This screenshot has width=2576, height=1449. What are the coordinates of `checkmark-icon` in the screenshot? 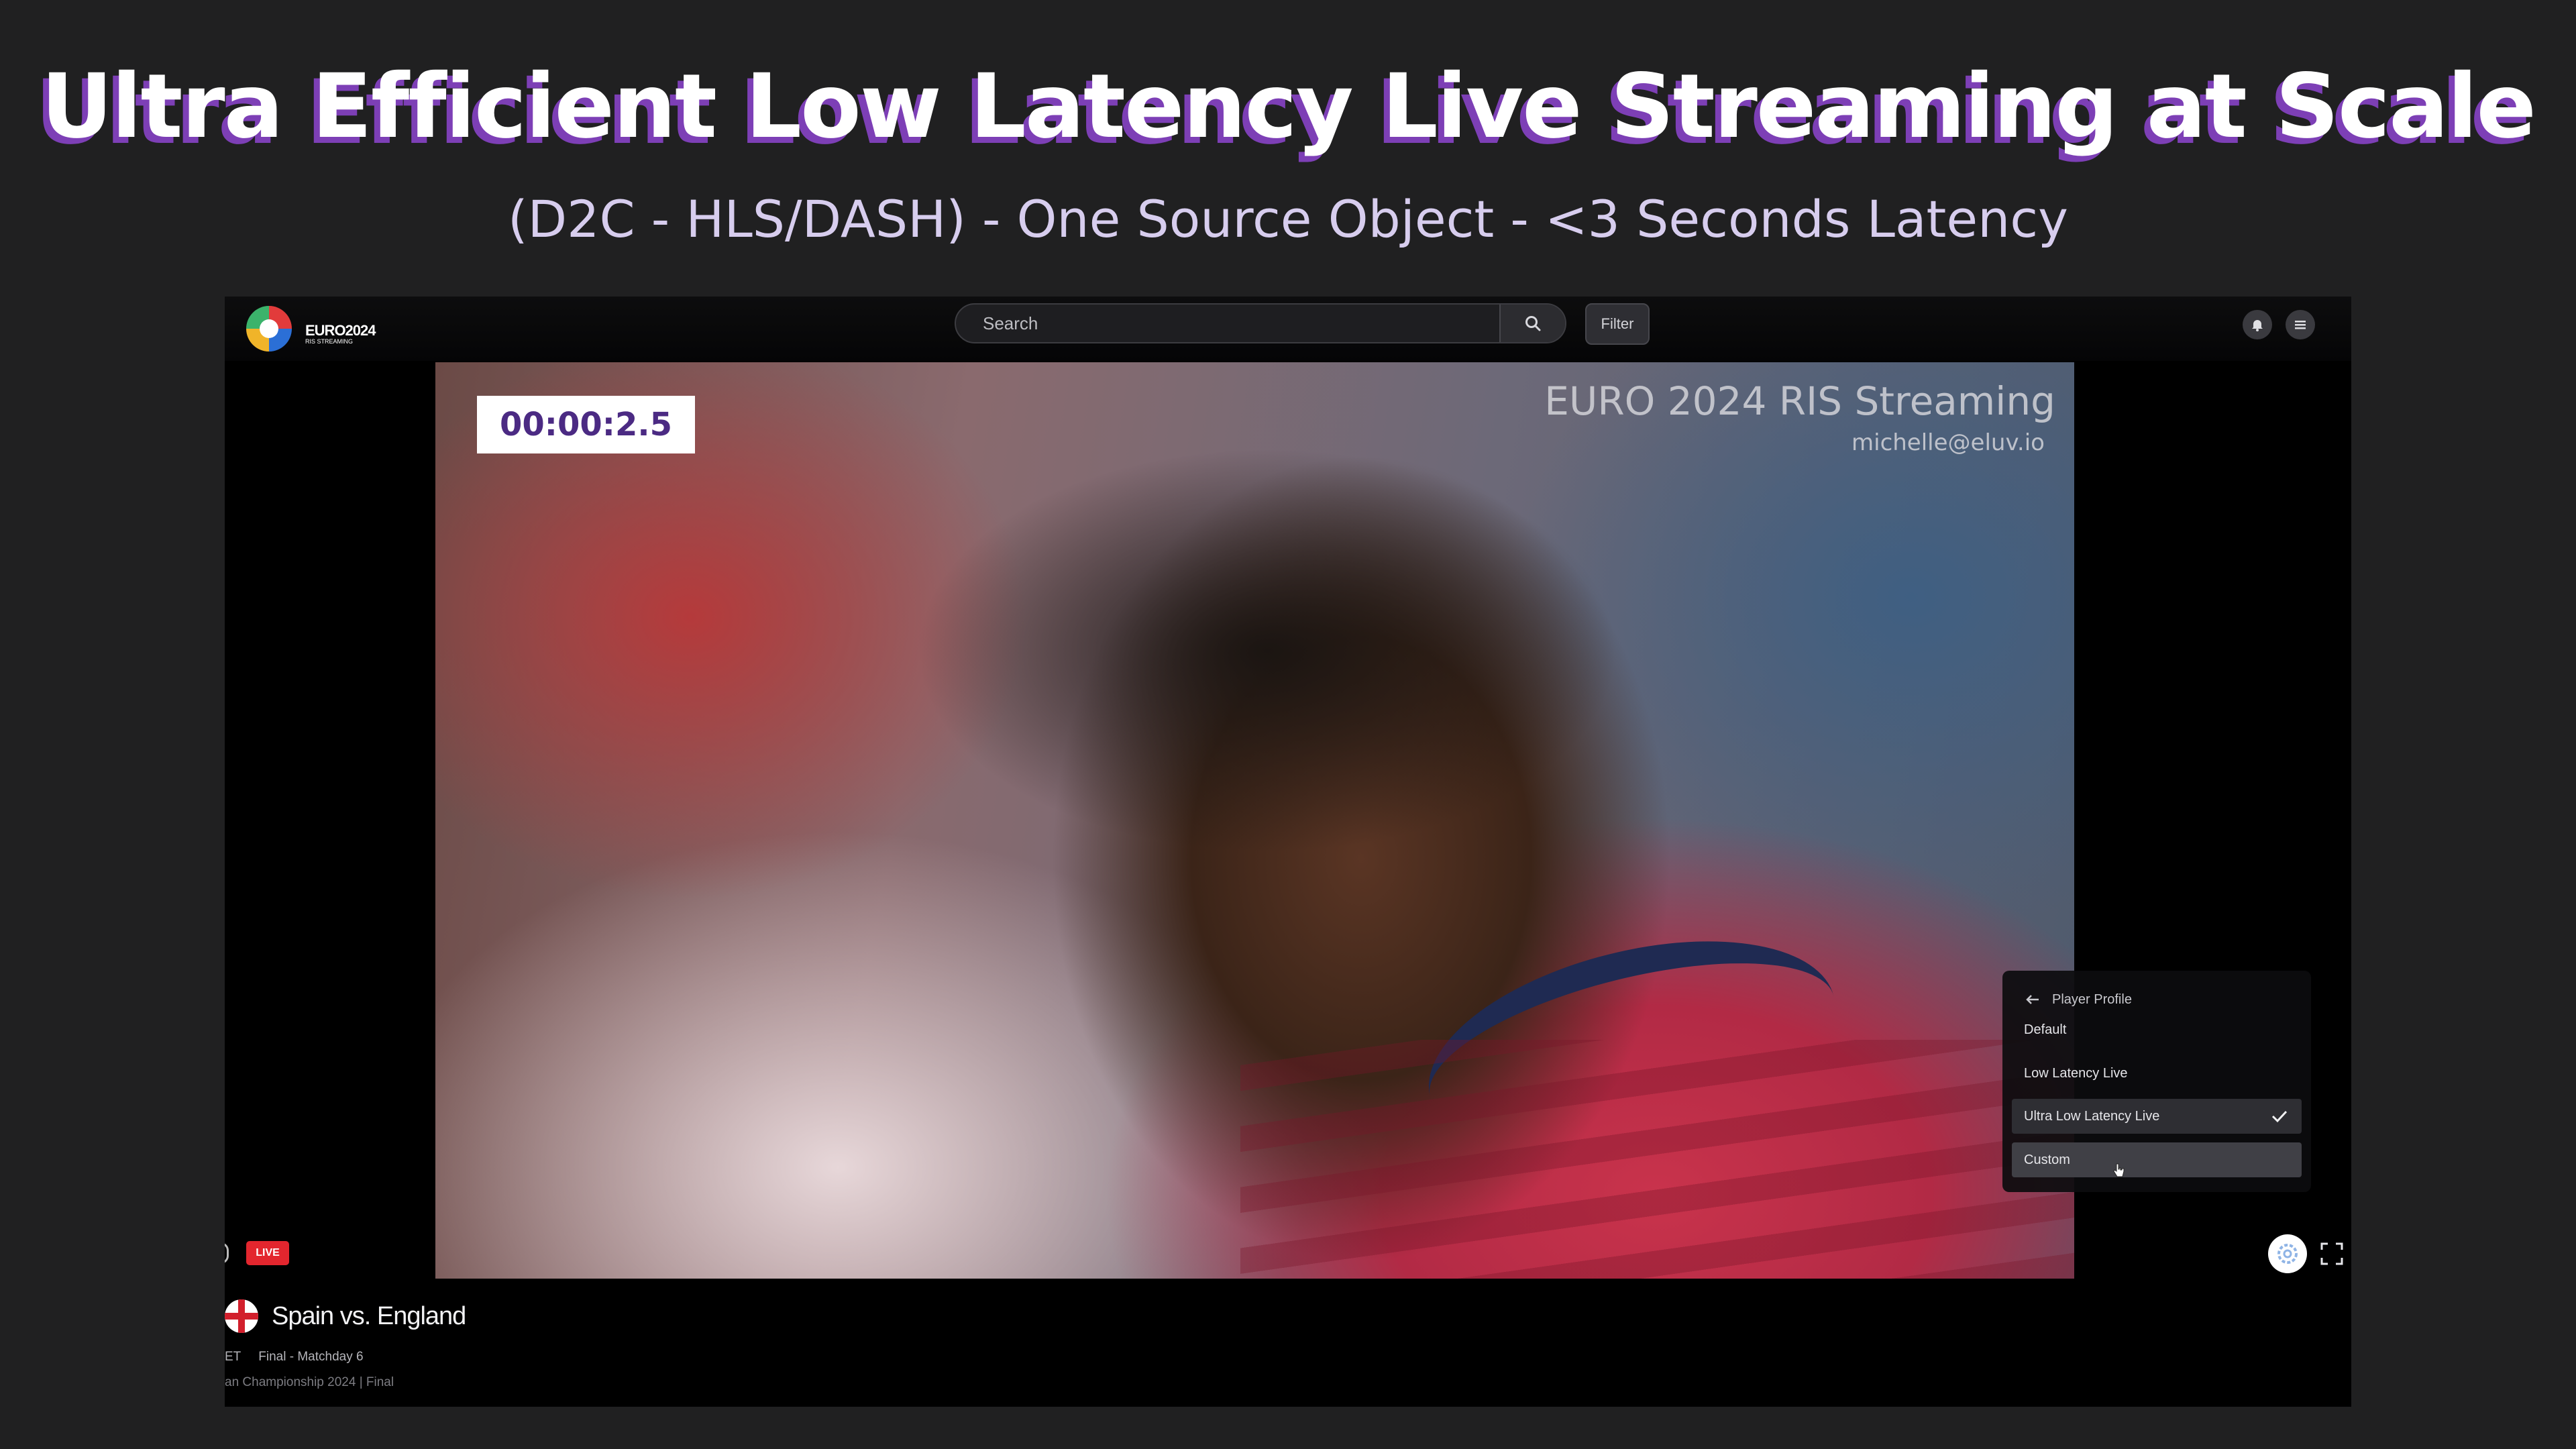 It's located at (2279, 1116).